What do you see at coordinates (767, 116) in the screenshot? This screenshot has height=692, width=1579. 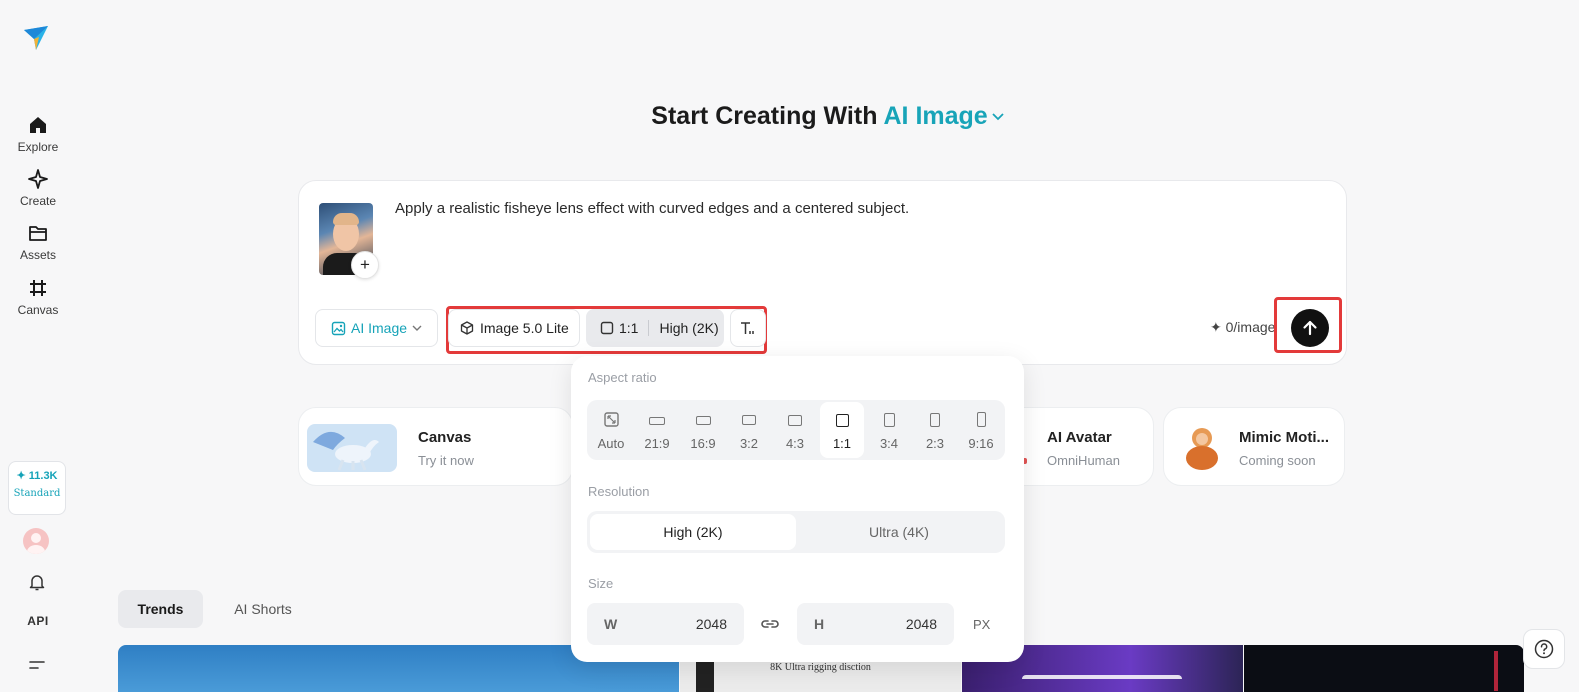 I see `title-prefix: Start Creating With` at bounding box center [767, 116].